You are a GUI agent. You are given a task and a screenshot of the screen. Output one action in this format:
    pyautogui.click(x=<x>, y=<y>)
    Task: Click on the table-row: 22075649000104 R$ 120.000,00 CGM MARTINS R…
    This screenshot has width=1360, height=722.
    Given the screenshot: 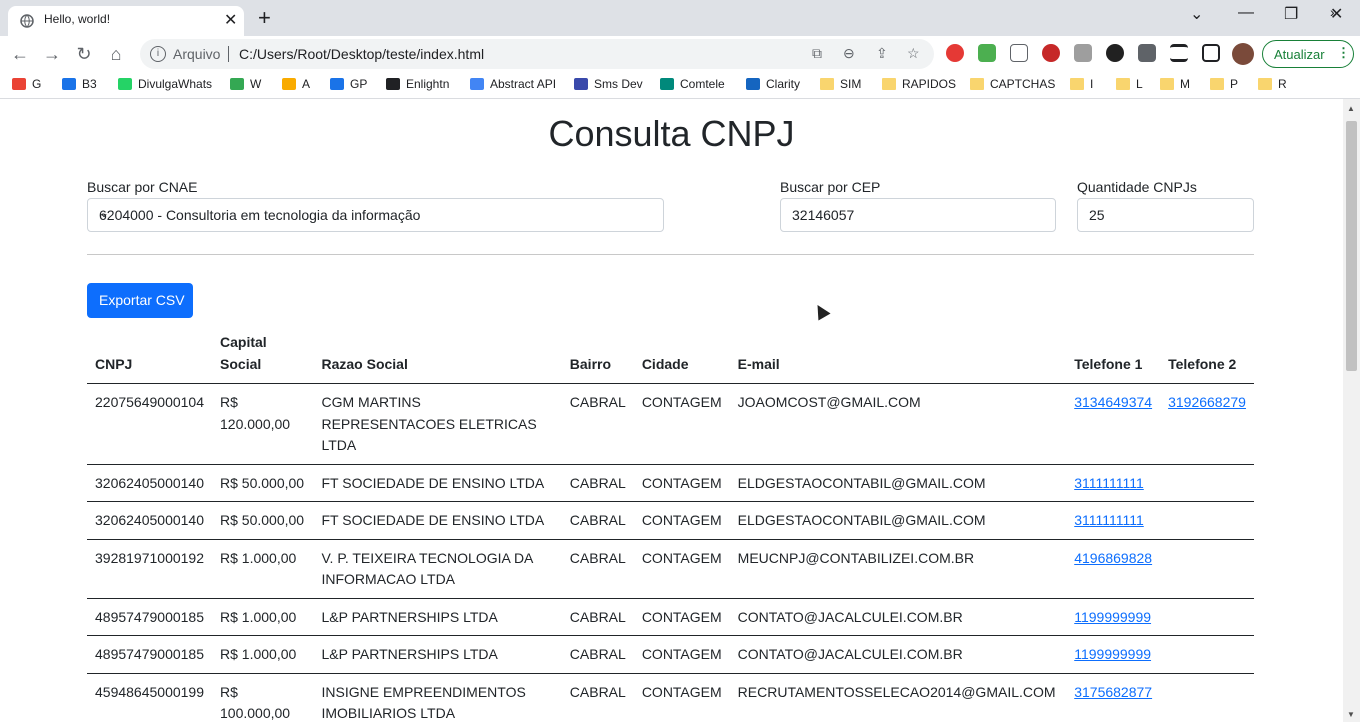 What is the action you would take?
    pyautogui.click(x=670, y=424)
    